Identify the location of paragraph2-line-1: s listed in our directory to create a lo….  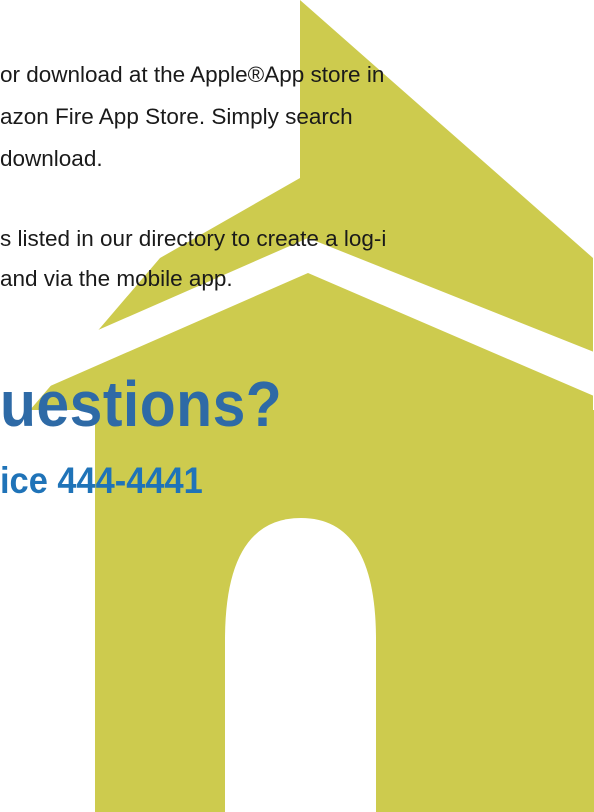
(193, 238).